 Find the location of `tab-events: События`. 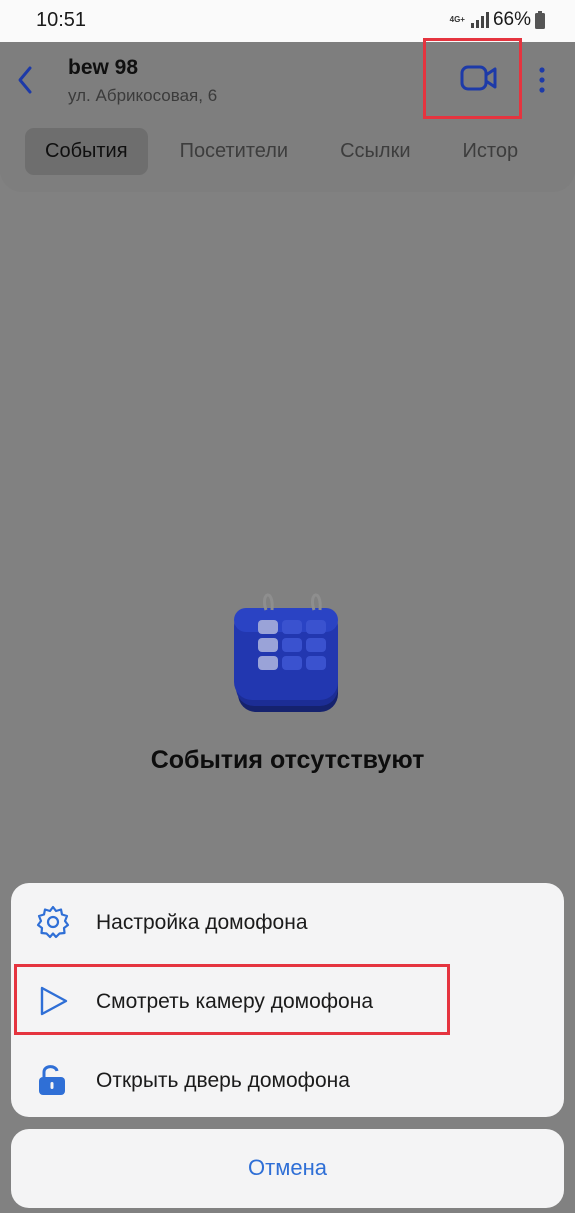

tab-events: События is located at coordinates (86, 151).